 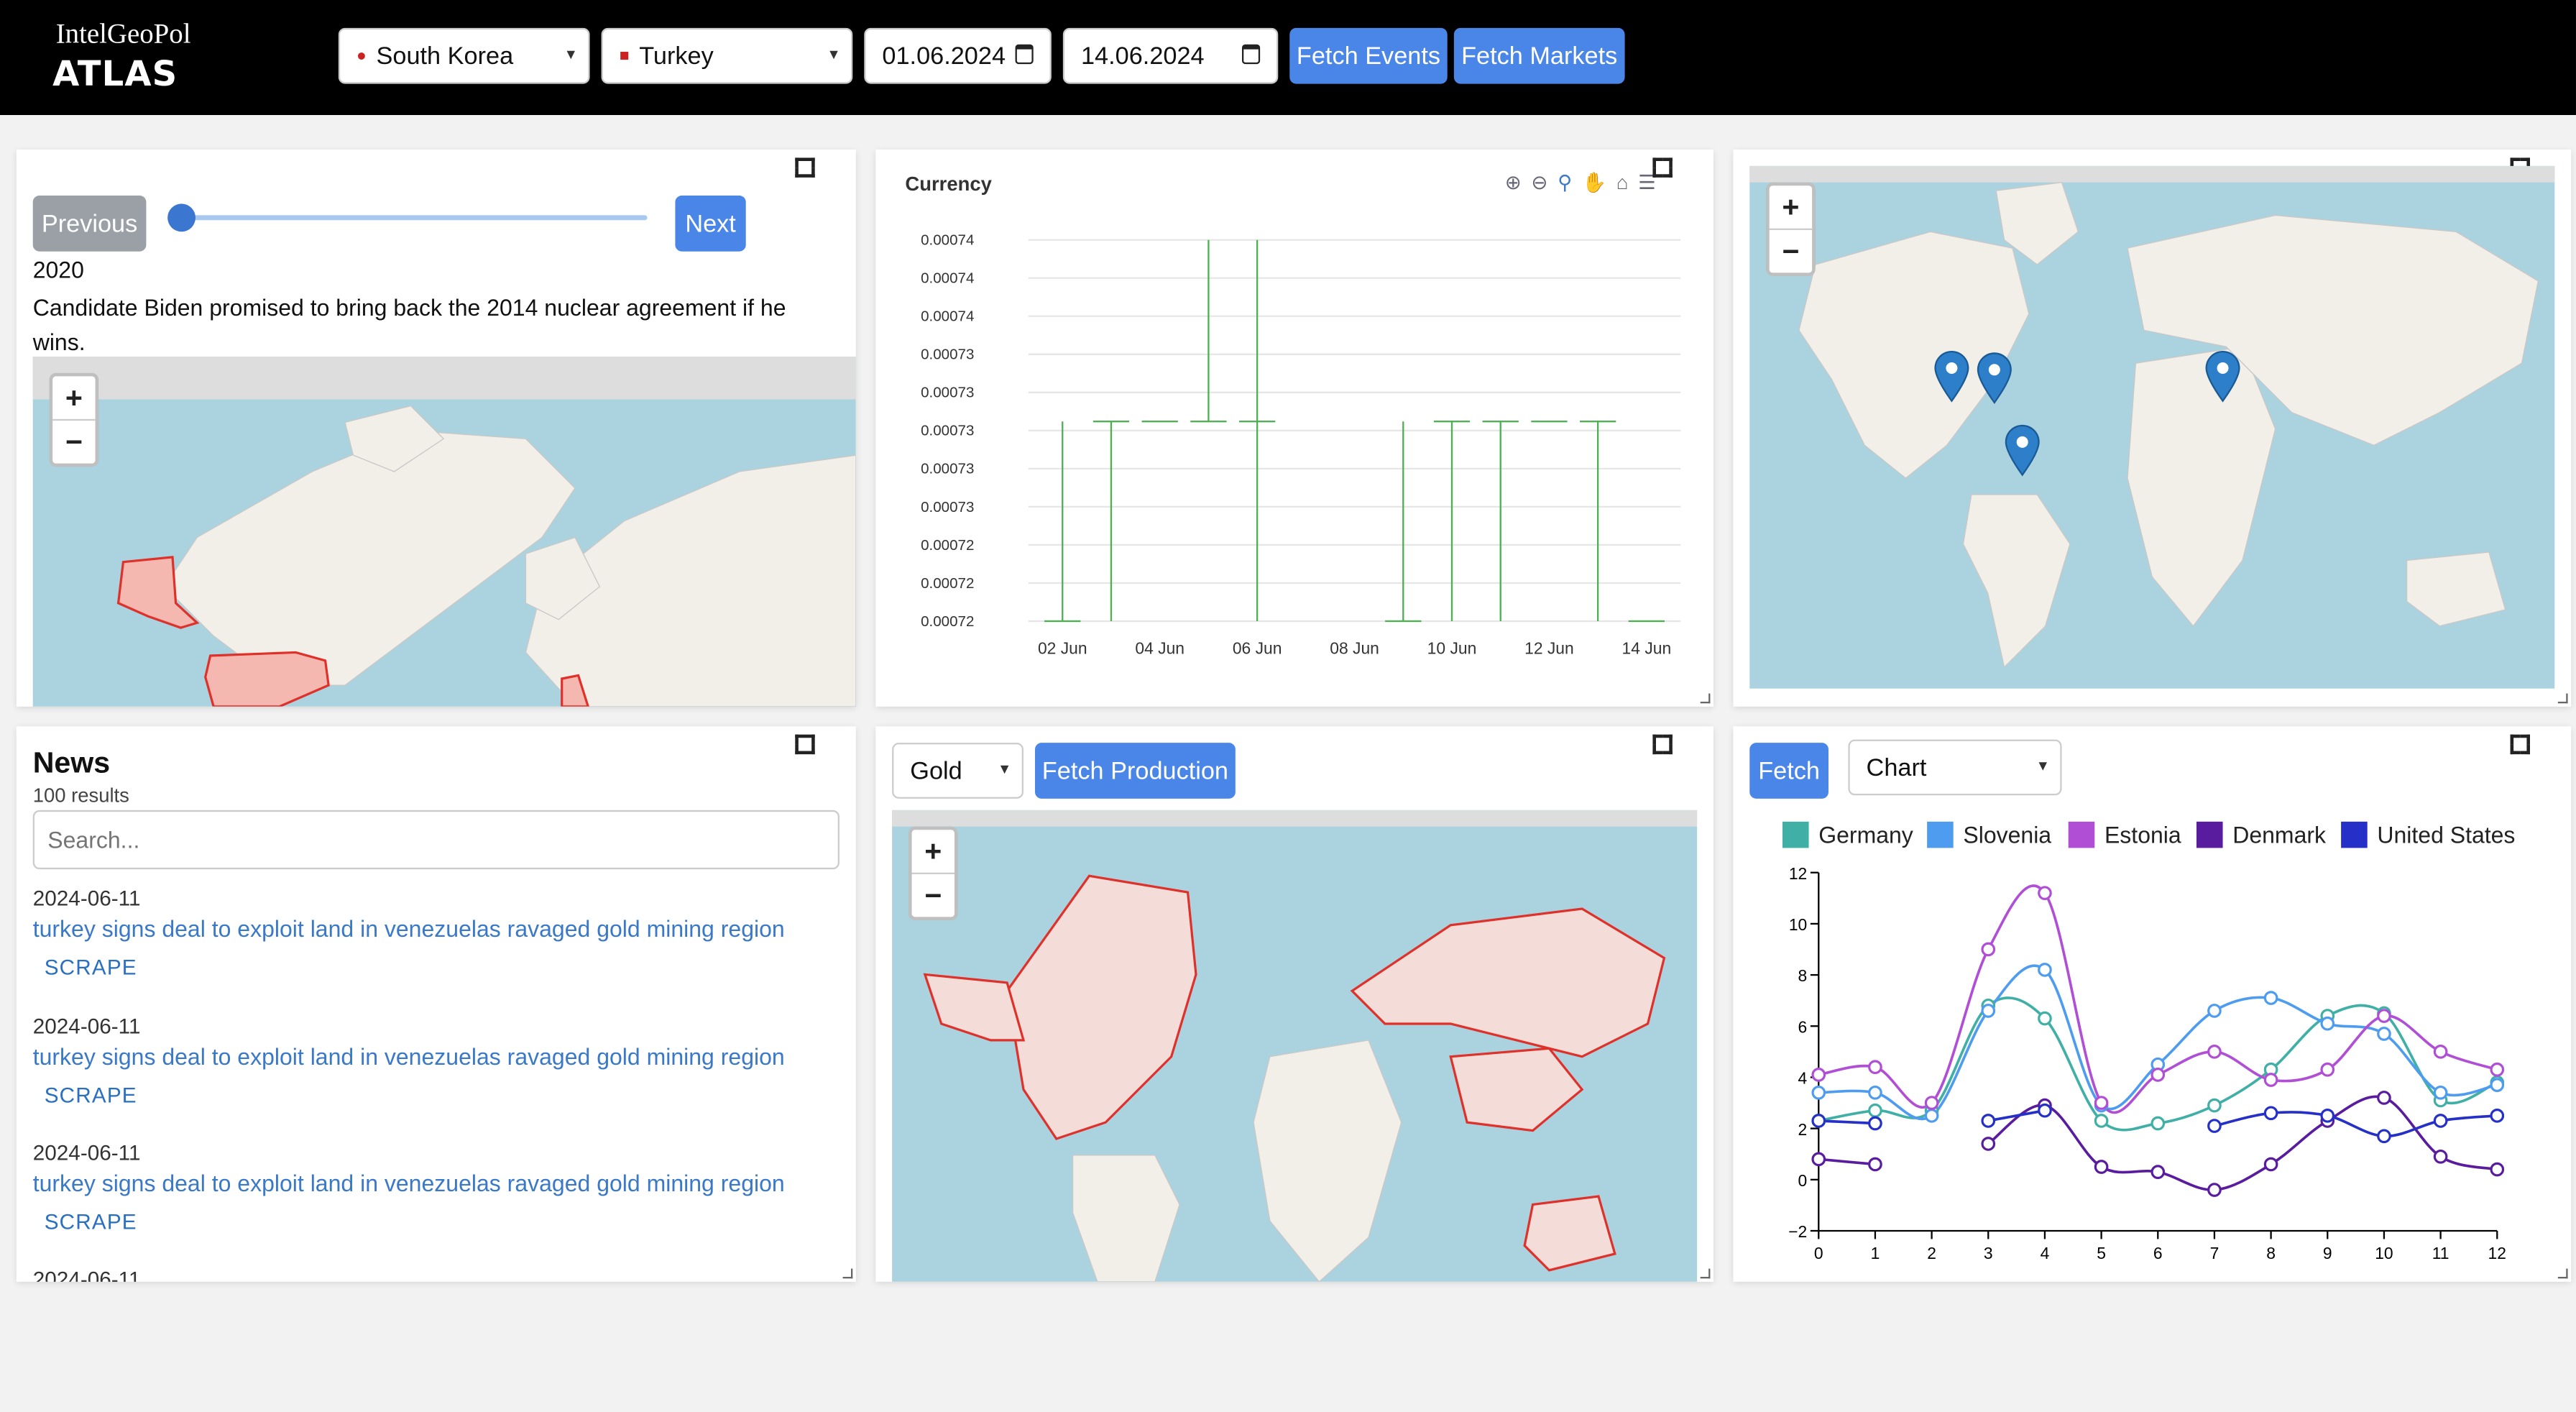 What do you see at coordinates (958, 55) in the screenshot?
I see `start-date-input: 01.06.2024` at bounding box center [958, 55].